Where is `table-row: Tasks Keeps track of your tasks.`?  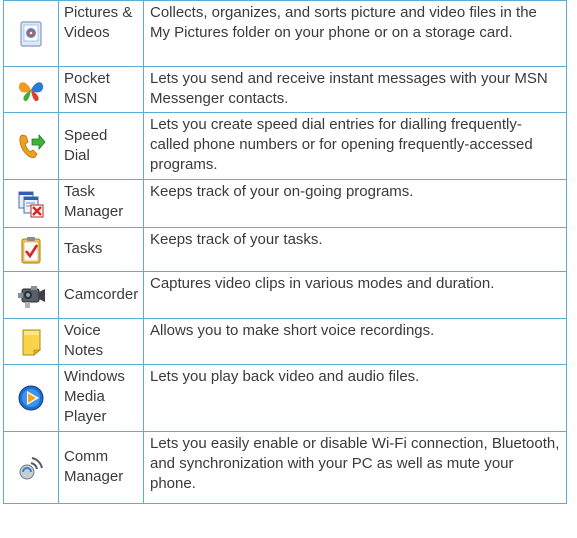
table-row: Tasks Keeps track of your tasks. is located at coordinates (285, 249).